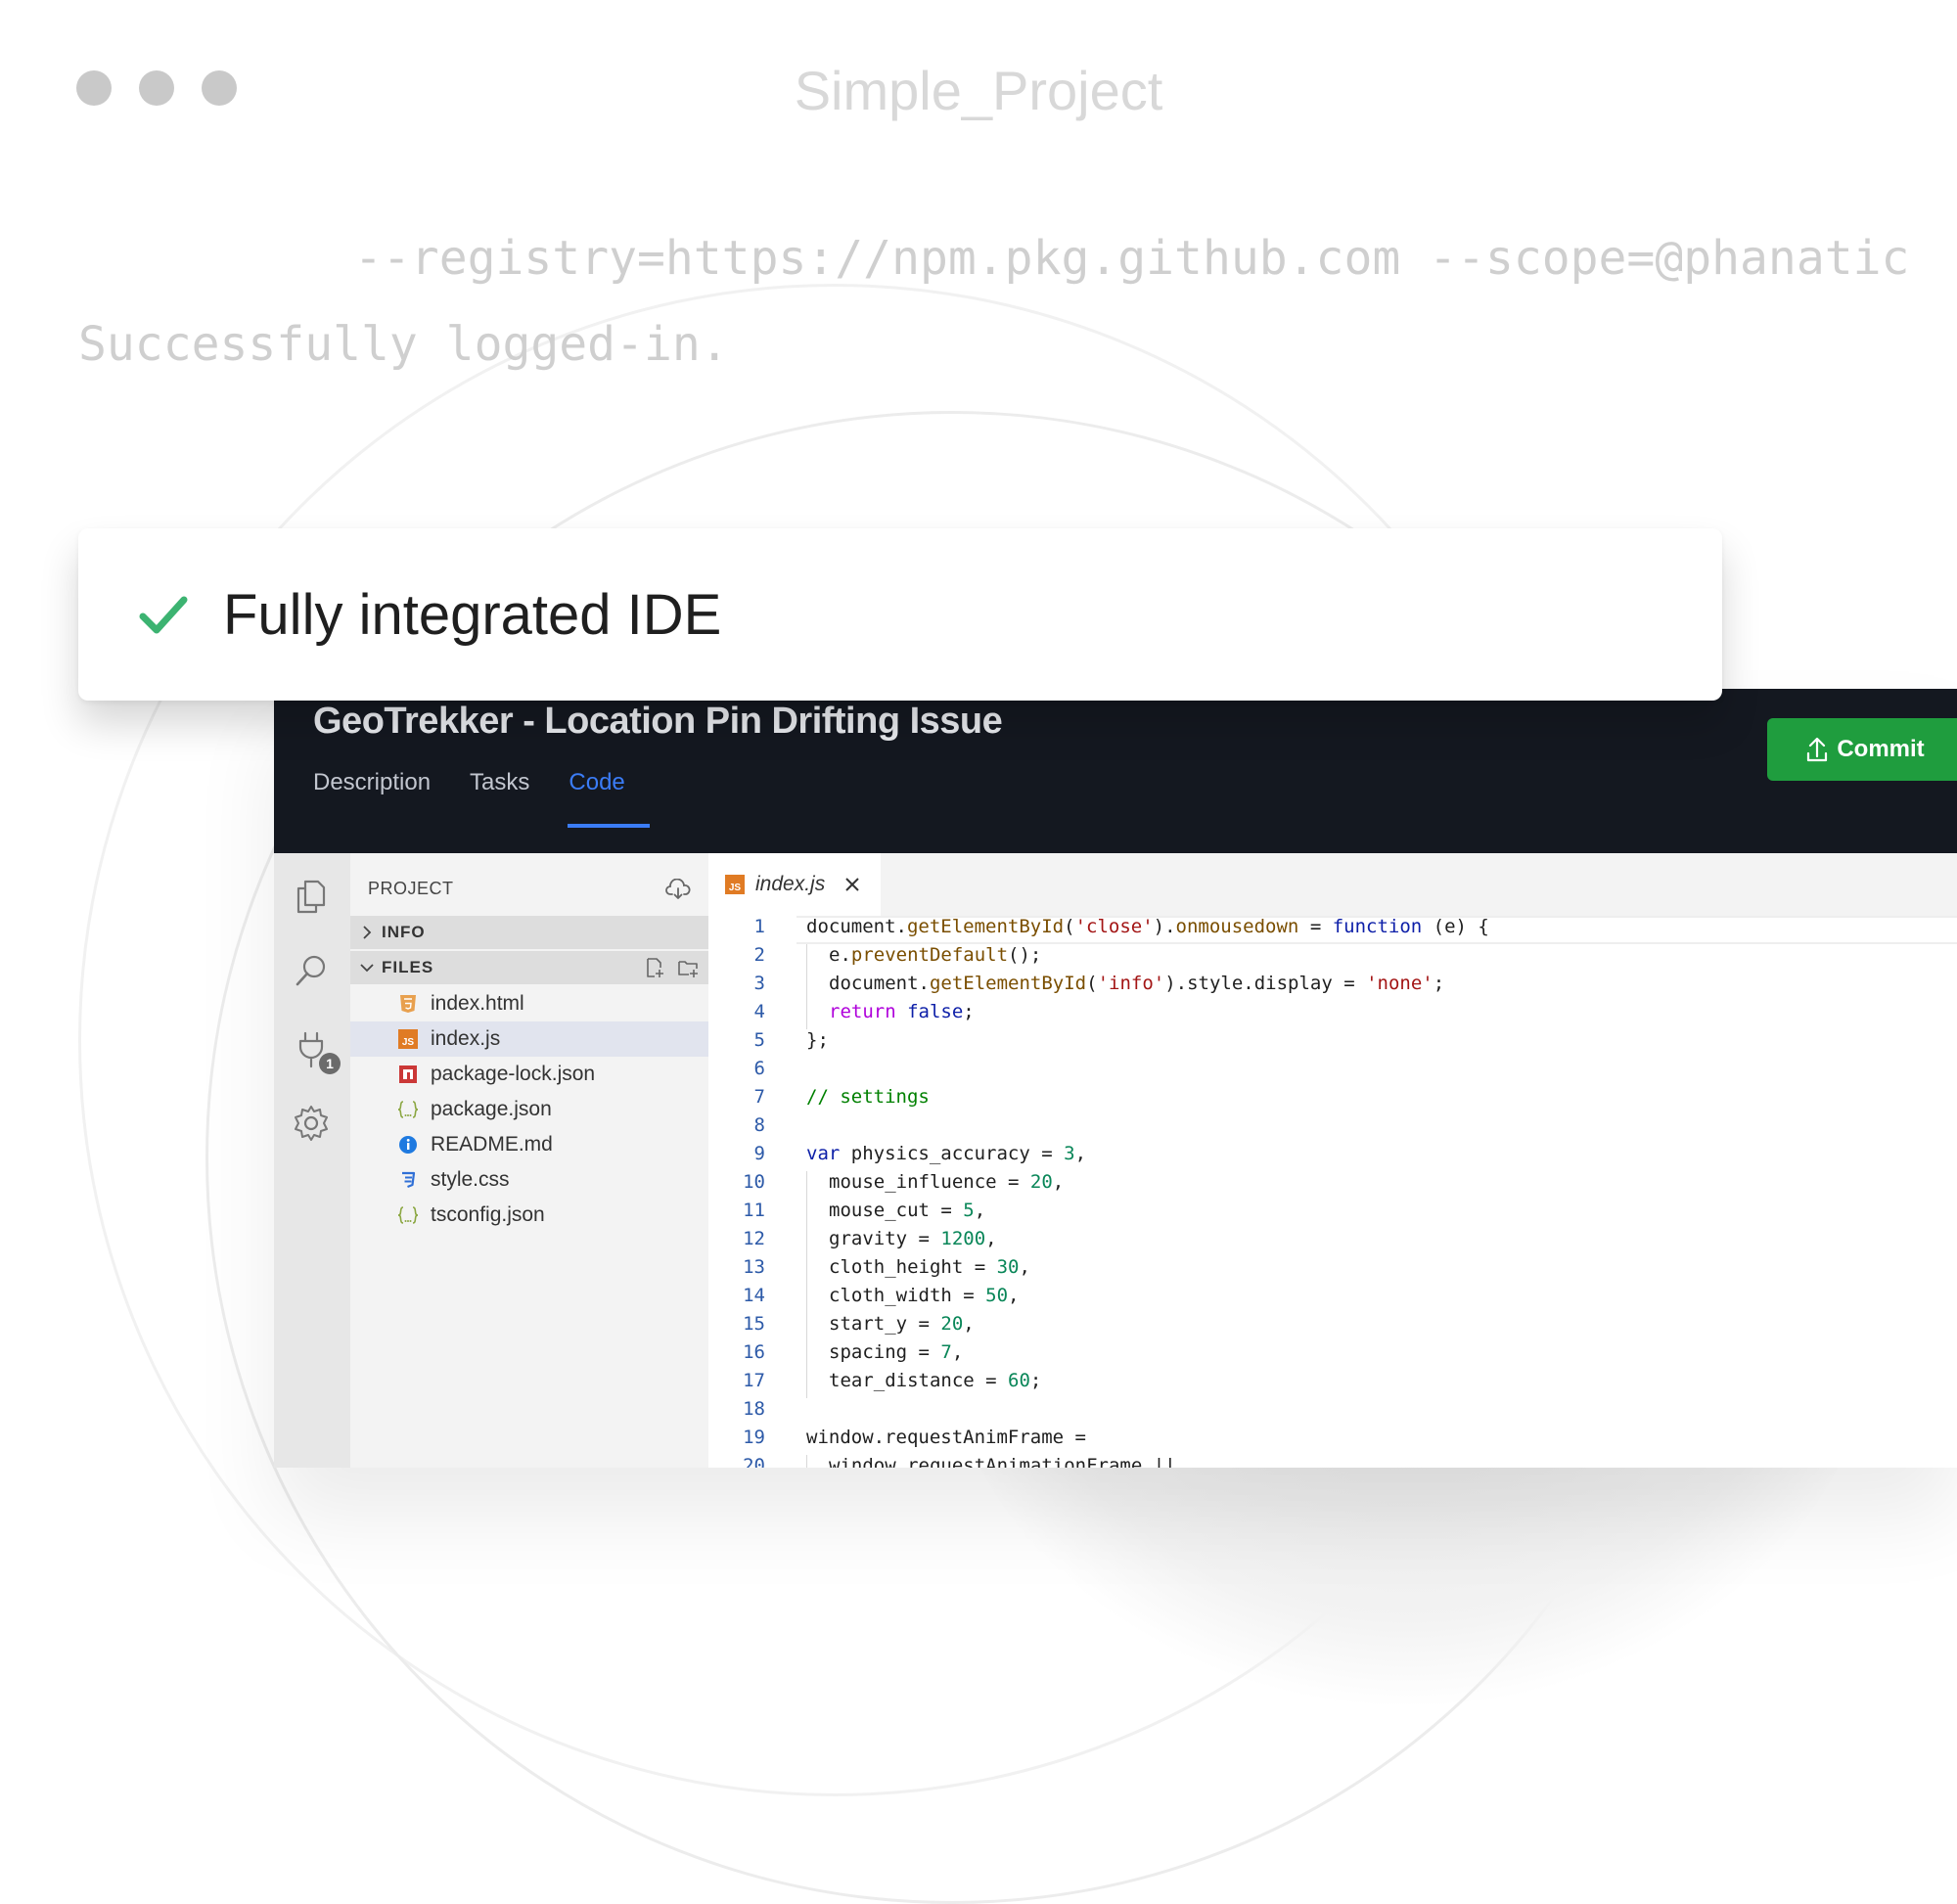 The height and width of the screenshot is (1904, 1957). I want to click on explorer-title: PROJECT, so click(411, 888).